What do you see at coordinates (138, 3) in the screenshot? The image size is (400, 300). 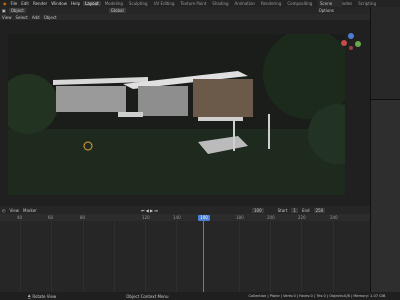 I see `tab-sculpting: Sculpting` at bounding box center [138, 3].